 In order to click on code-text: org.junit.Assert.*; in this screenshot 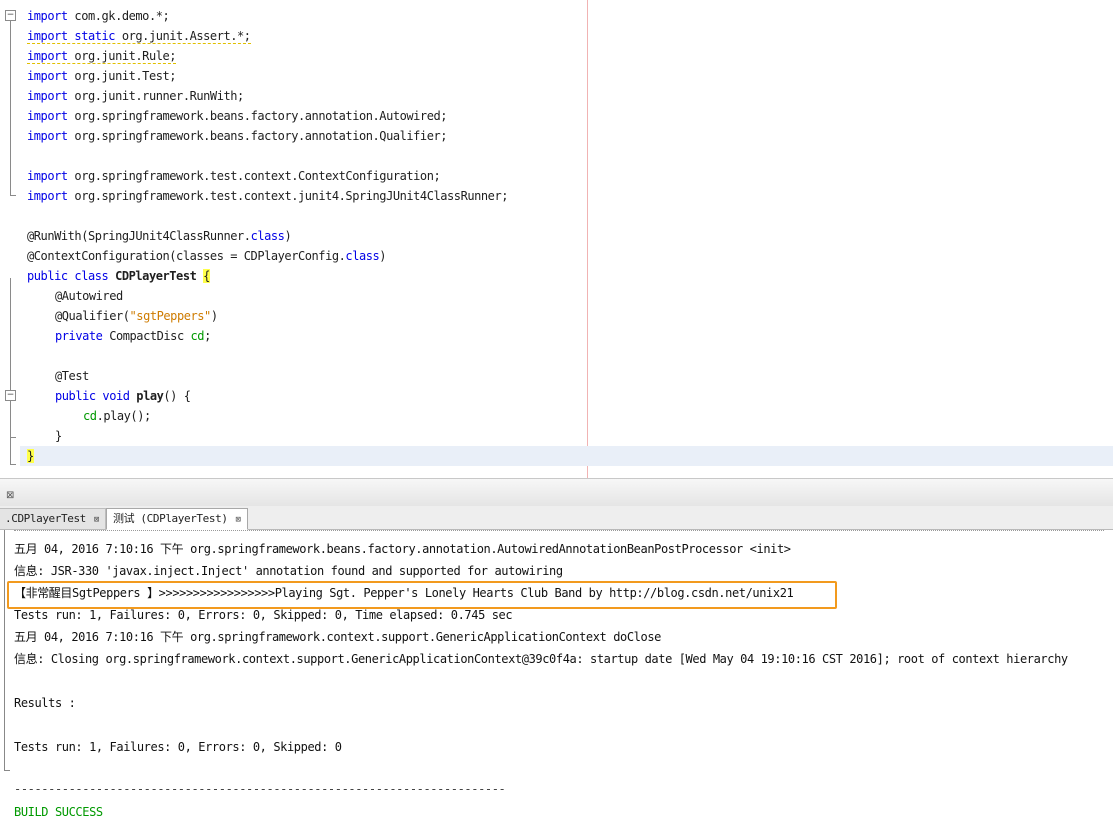, I will do `click(183, 36)`.